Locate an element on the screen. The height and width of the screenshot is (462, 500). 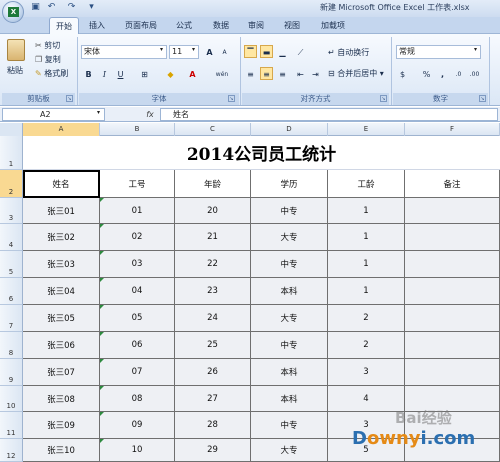
data-cell-c: 23 is located at coordinates (213, 291).